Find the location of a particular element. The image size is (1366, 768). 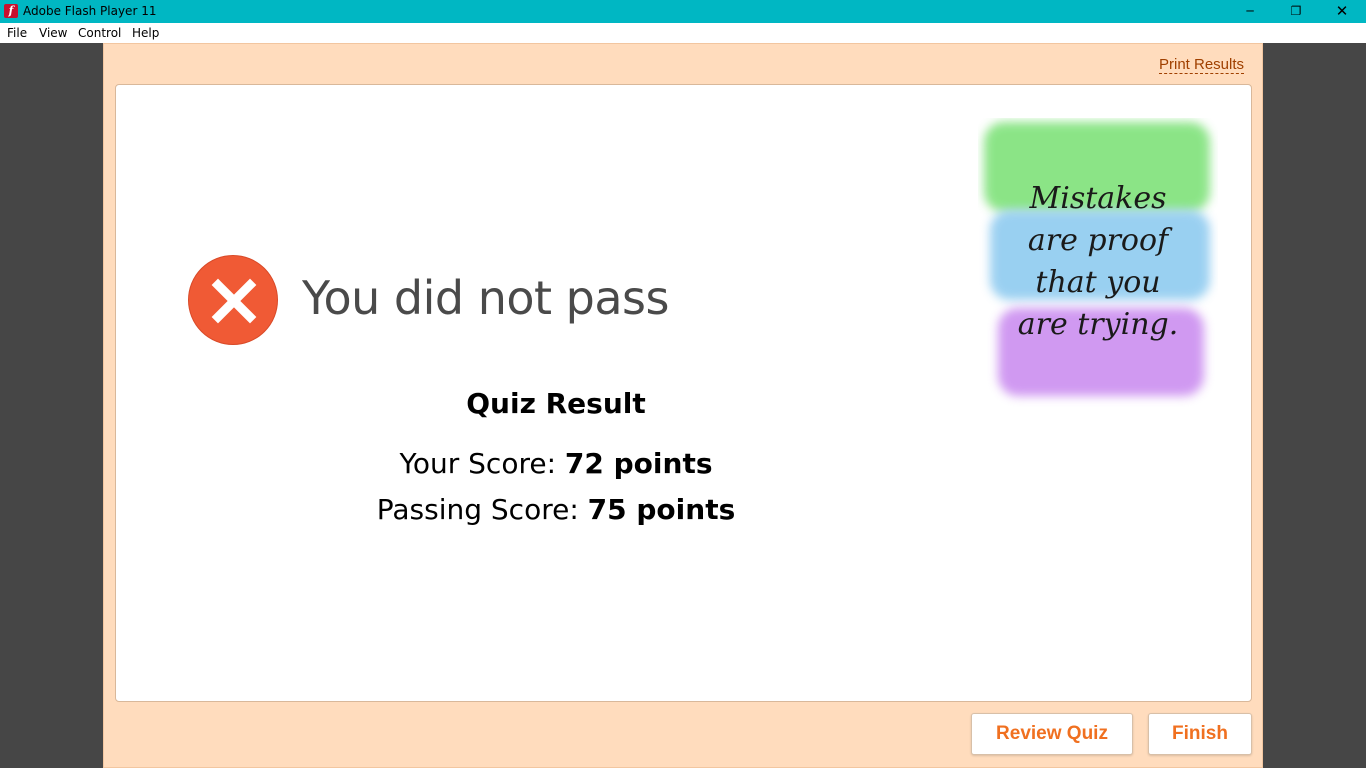

your-score-line: Your Score: 72 points is located at coordinates (556, 463).